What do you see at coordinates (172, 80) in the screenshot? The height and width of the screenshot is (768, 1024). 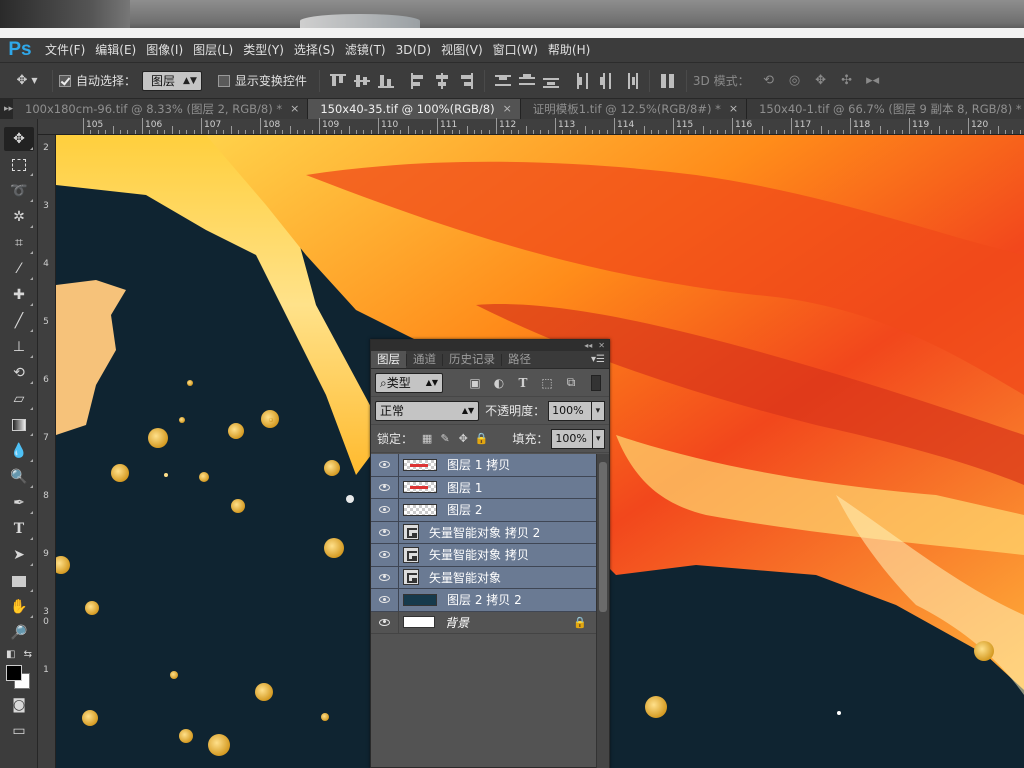 I see `auto-select-target-dropdown: 图层 ▲▼` at bounding box center [172, 80].